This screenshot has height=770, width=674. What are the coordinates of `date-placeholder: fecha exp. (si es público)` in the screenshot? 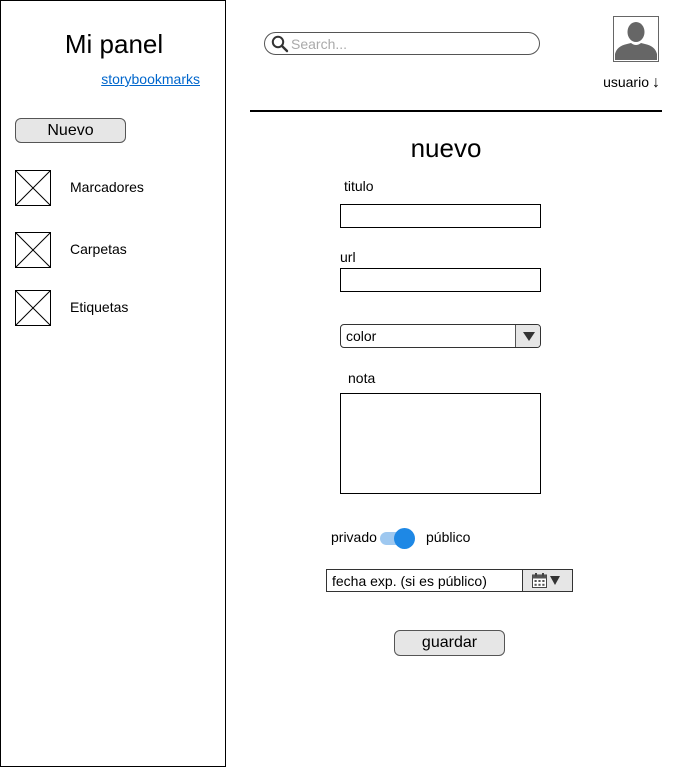 It's located at (409, 581).